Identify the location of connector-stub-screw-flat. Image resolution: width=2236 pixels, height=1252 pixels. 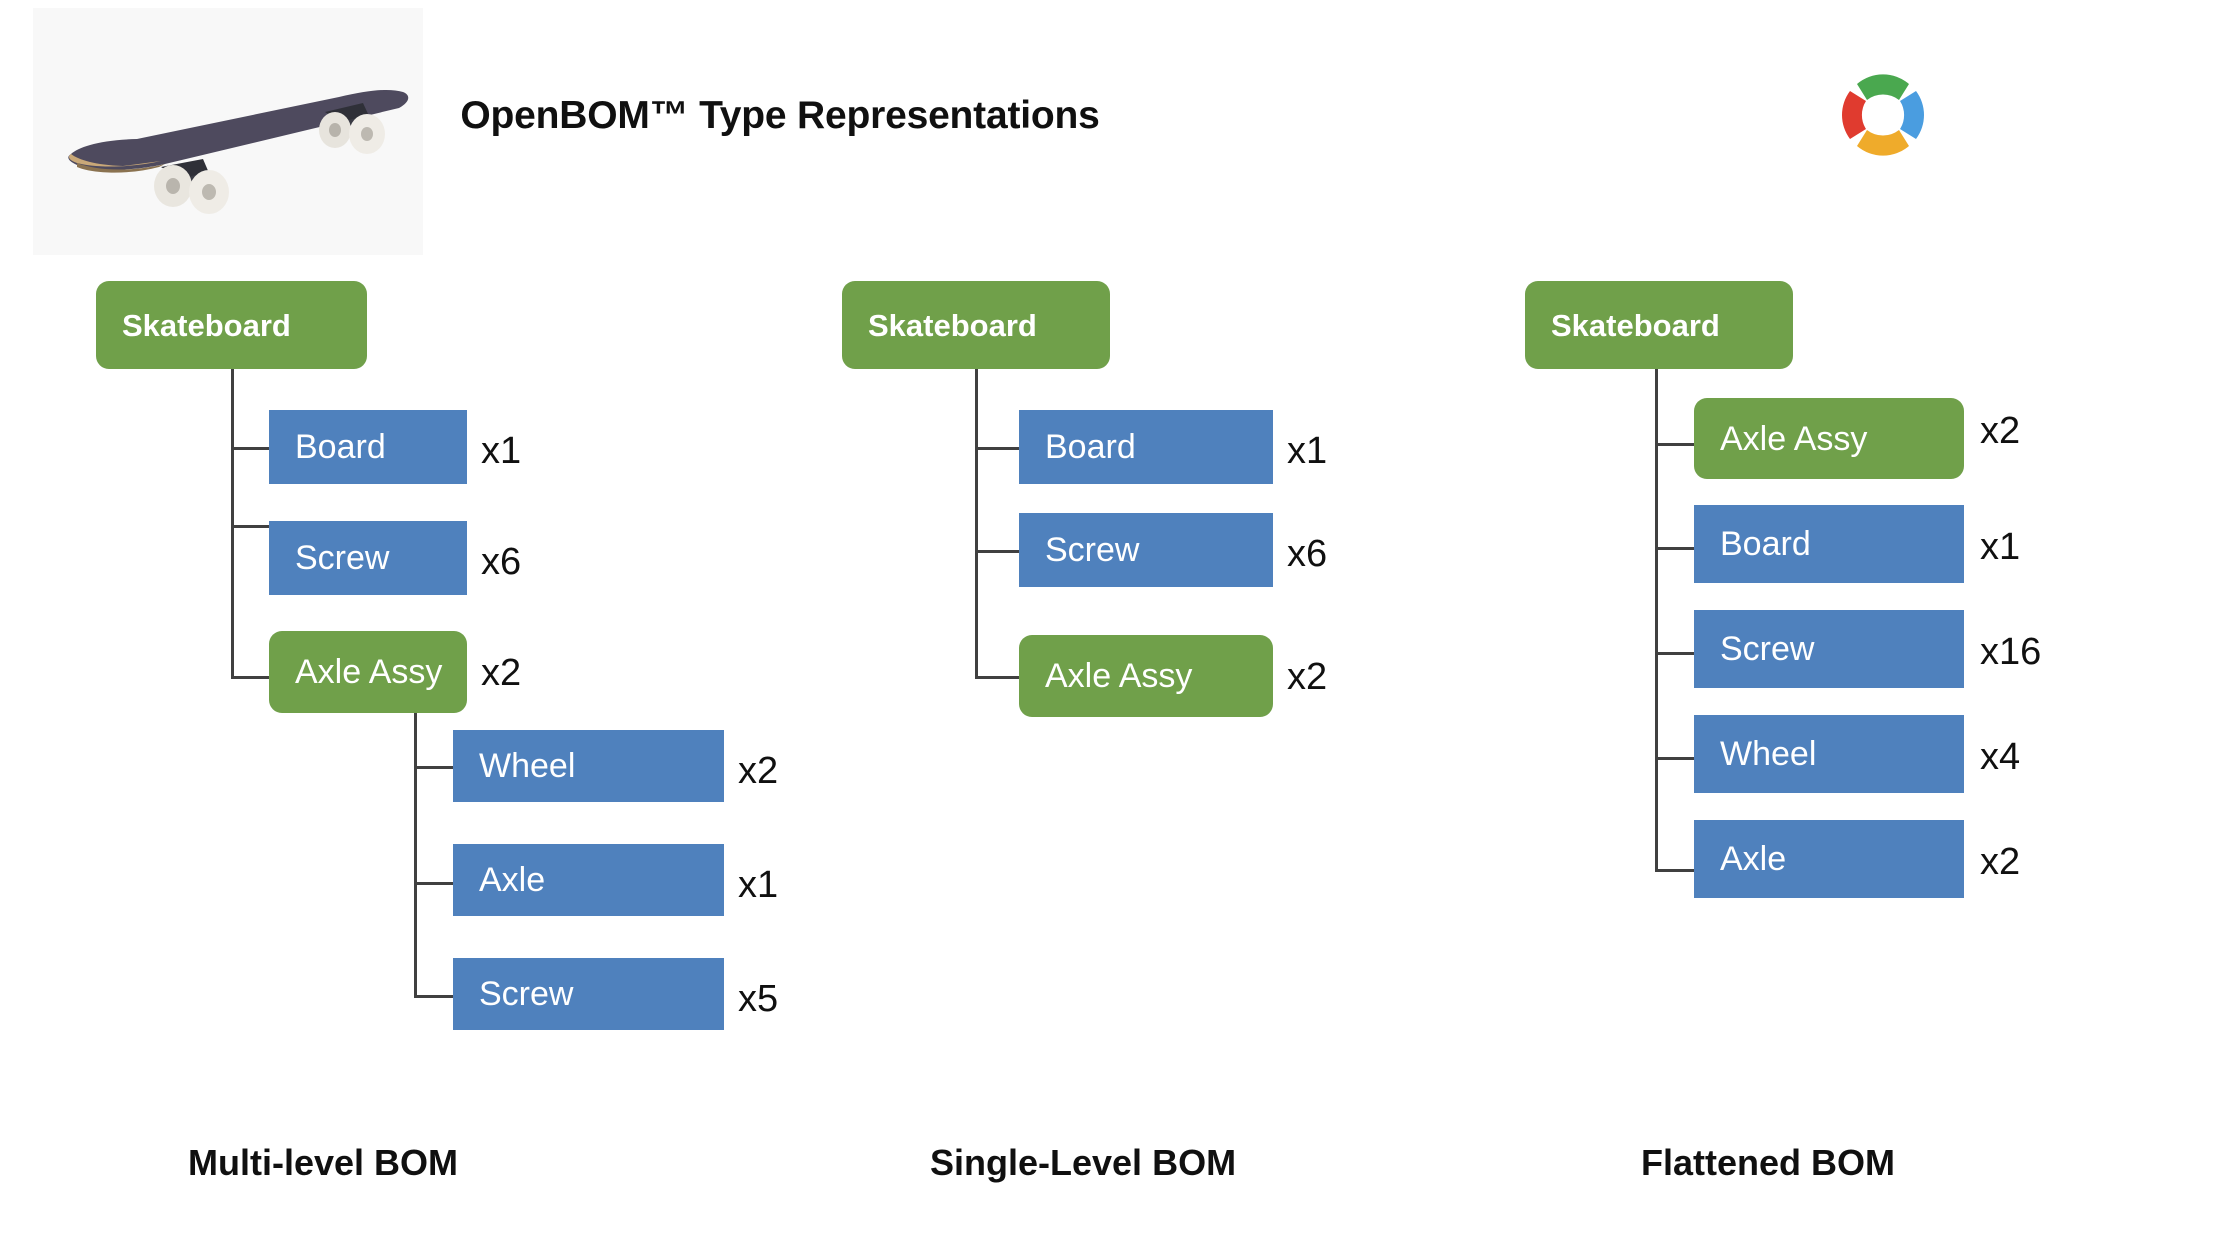
(1674, 653).